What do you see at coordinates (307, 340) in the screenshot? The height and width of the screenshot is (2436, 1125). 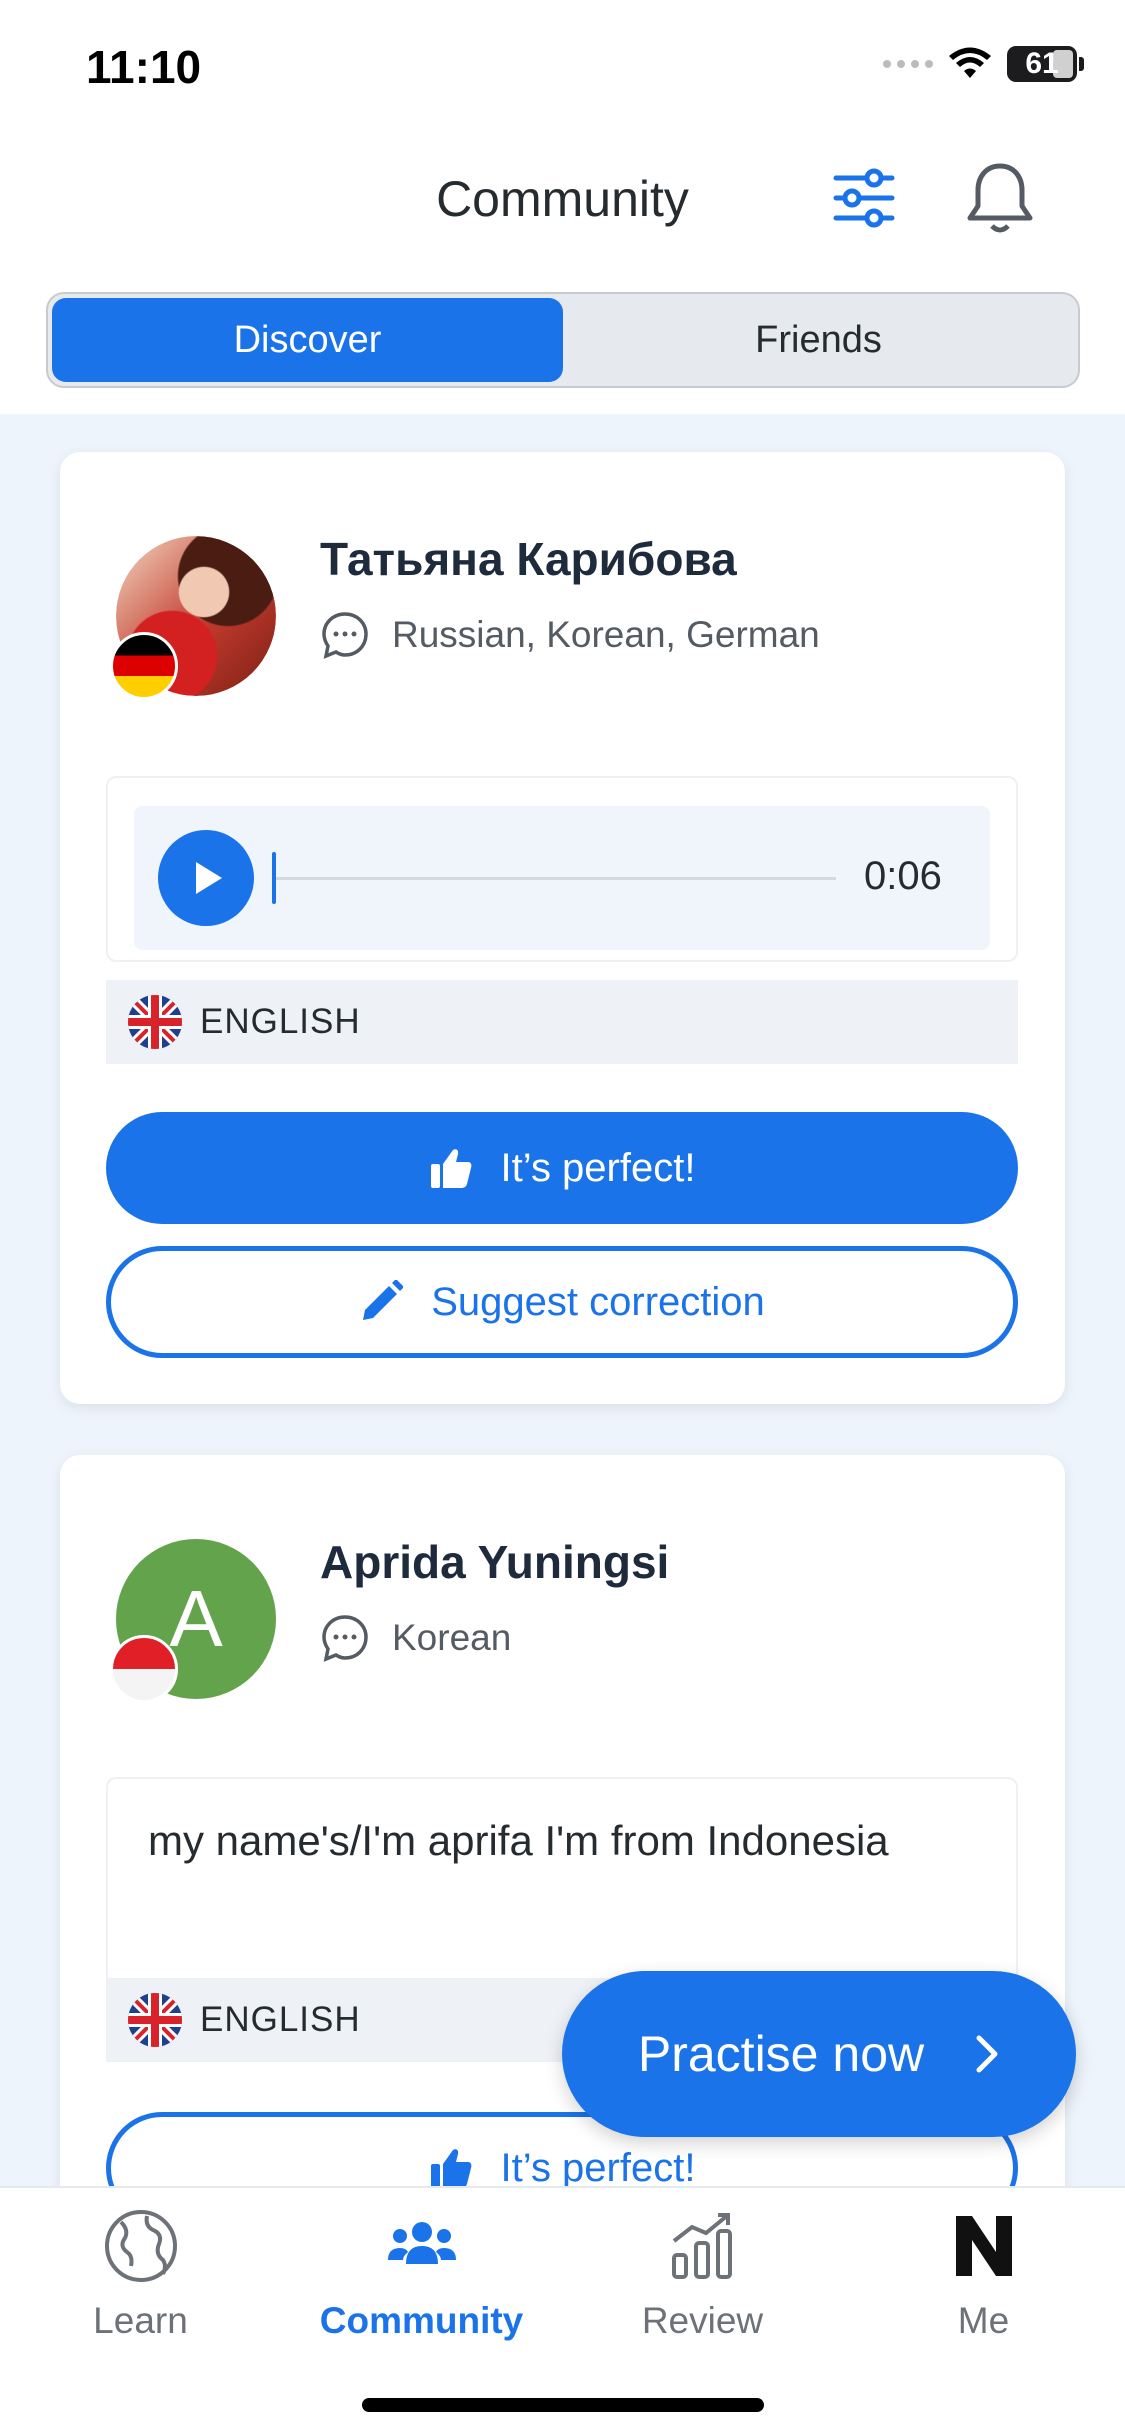 I see `tab-discover: Discover` at bounding box center [307, 340].